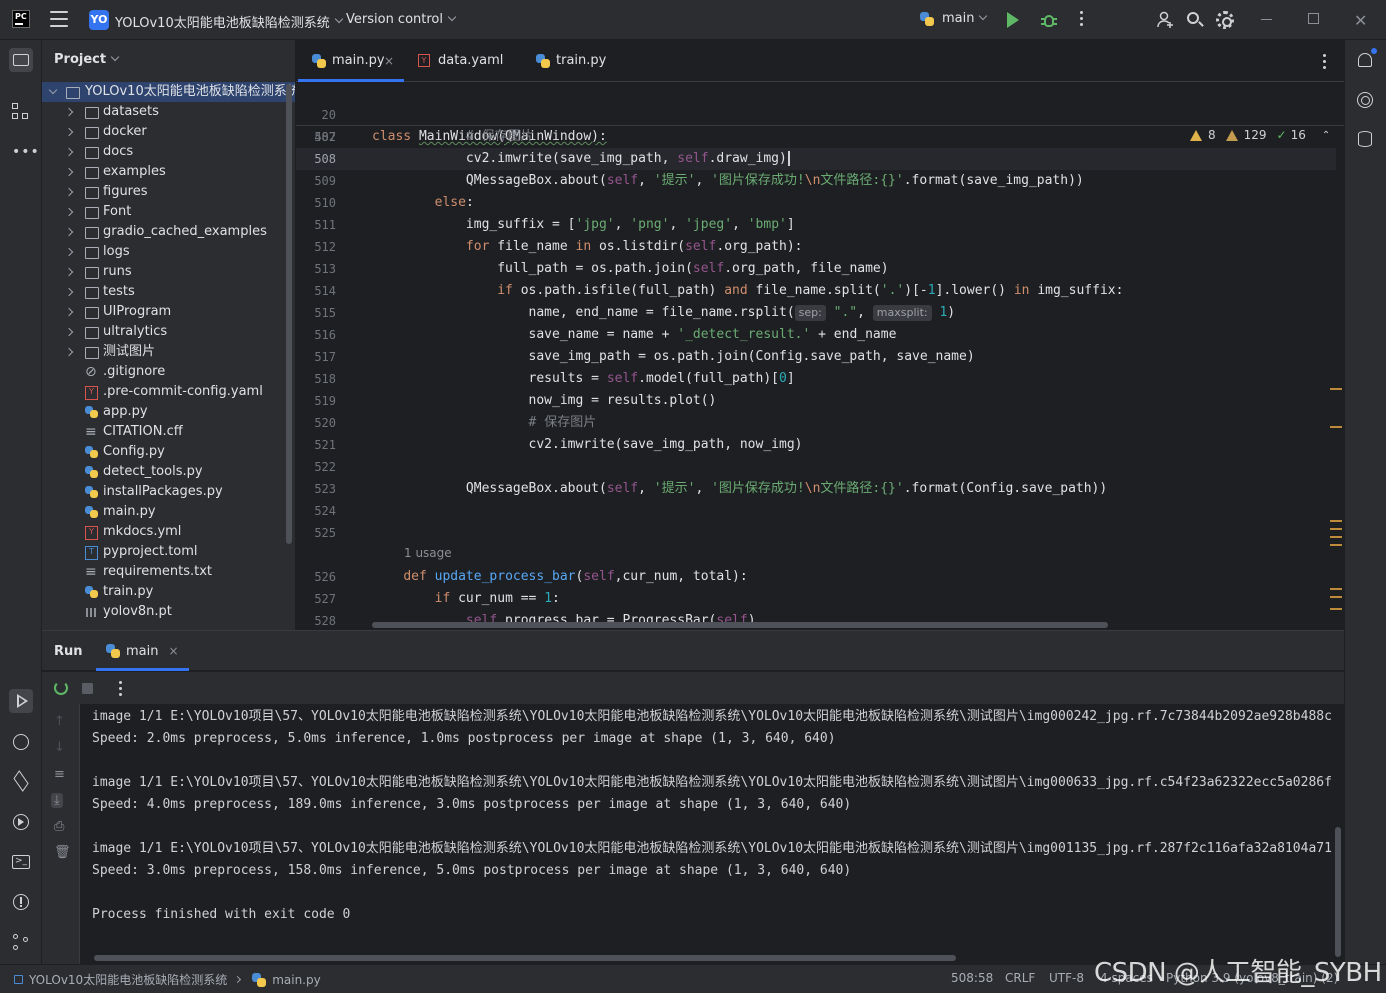 The width and height of the screenshot is (1386, 993). I want to click on project-tool-icon, so click(21, 60).